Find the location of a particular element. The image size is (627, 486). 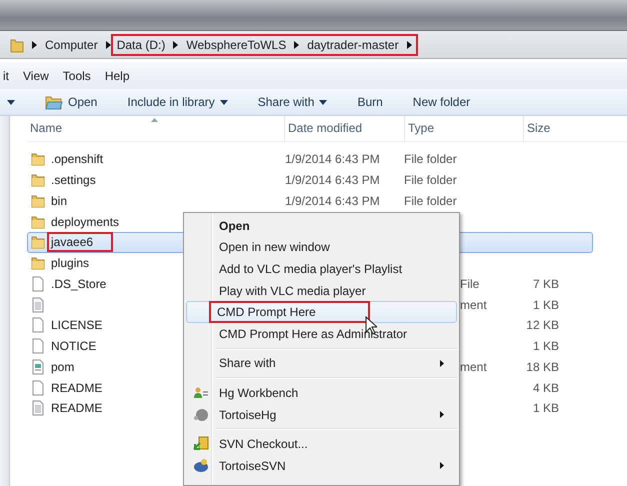

file-size: 12 KB is located at coordinates (542, 325).